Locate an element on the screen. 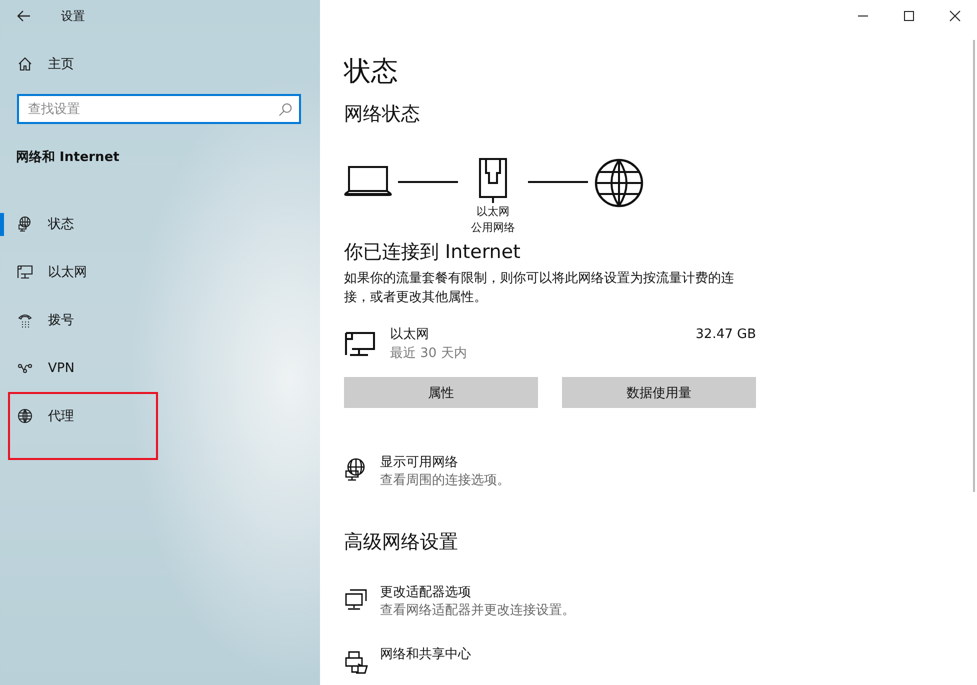 Image resolution: width=977 pixels, height=685 pixels. home-link: 主页 is located at coordinates (61, 64).